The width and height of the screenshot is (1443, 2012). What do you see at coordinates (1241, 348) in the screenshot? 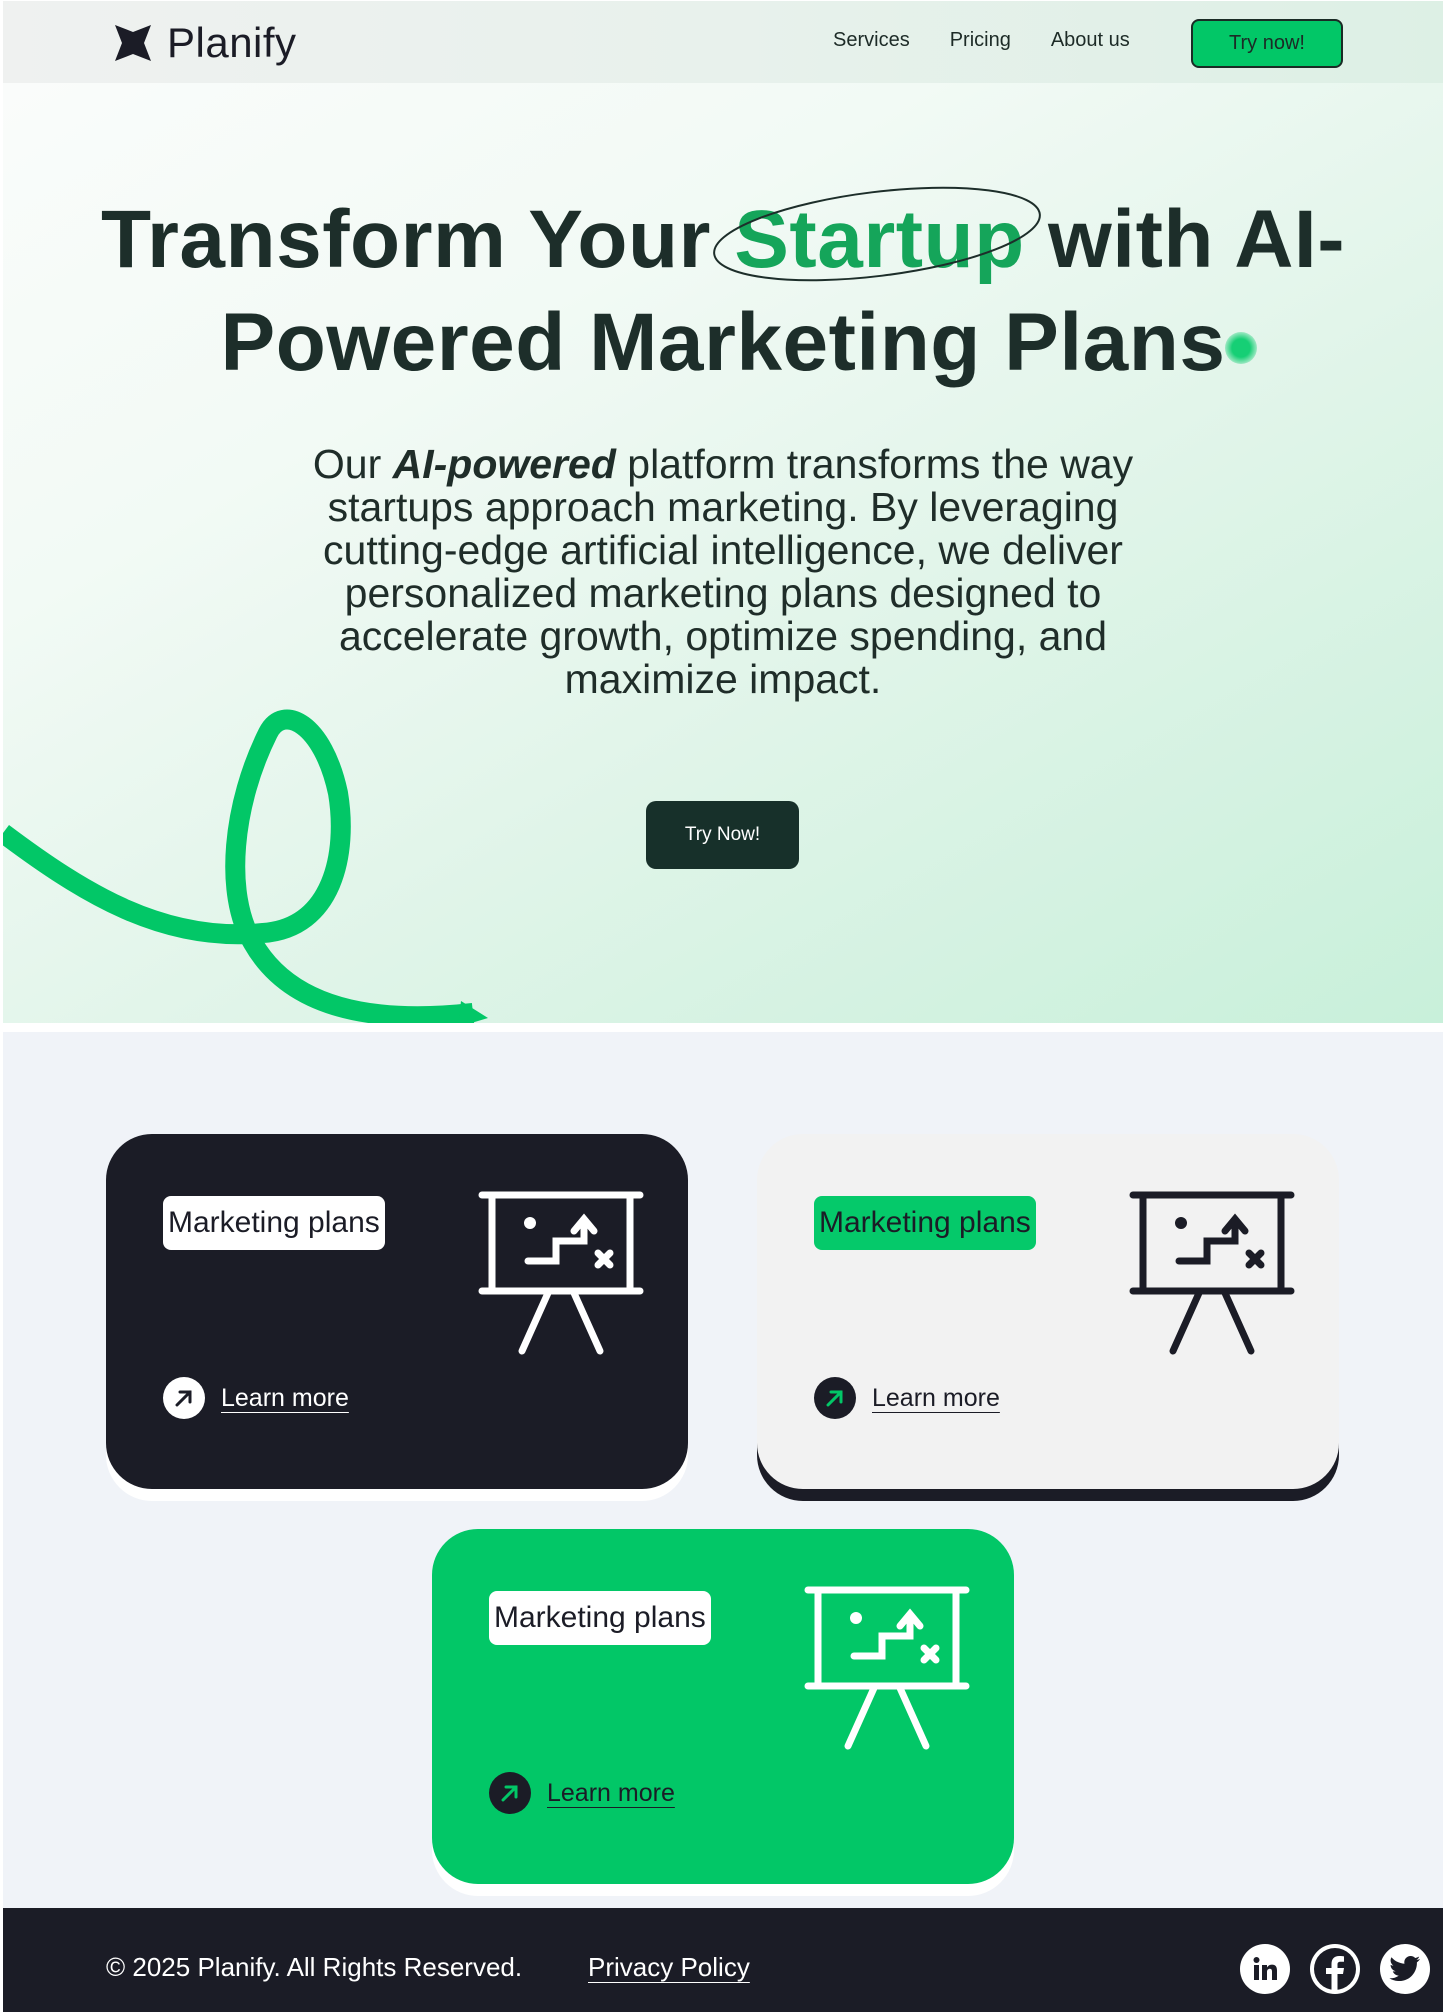
I see `green-glow-dot` at bounding box center [1241, 348].